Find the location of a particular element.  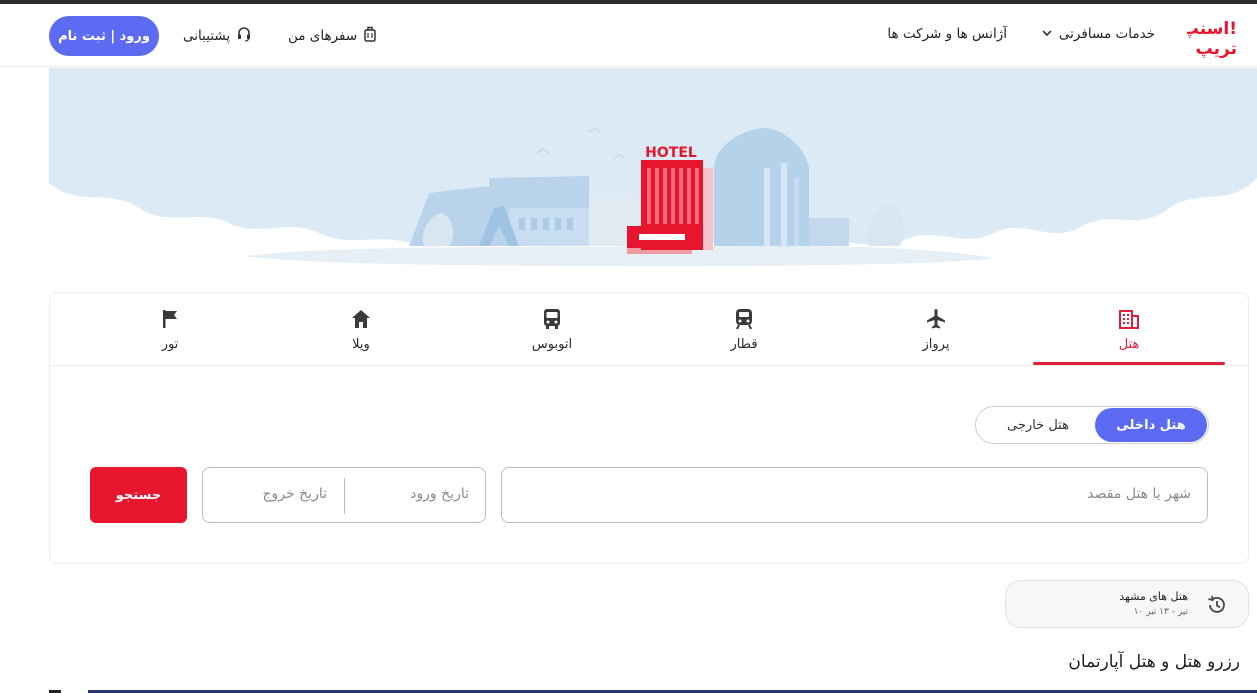

hotel-type-toggle: هتل داخلی هتل خارجی is located at coordinates (1092, 425).